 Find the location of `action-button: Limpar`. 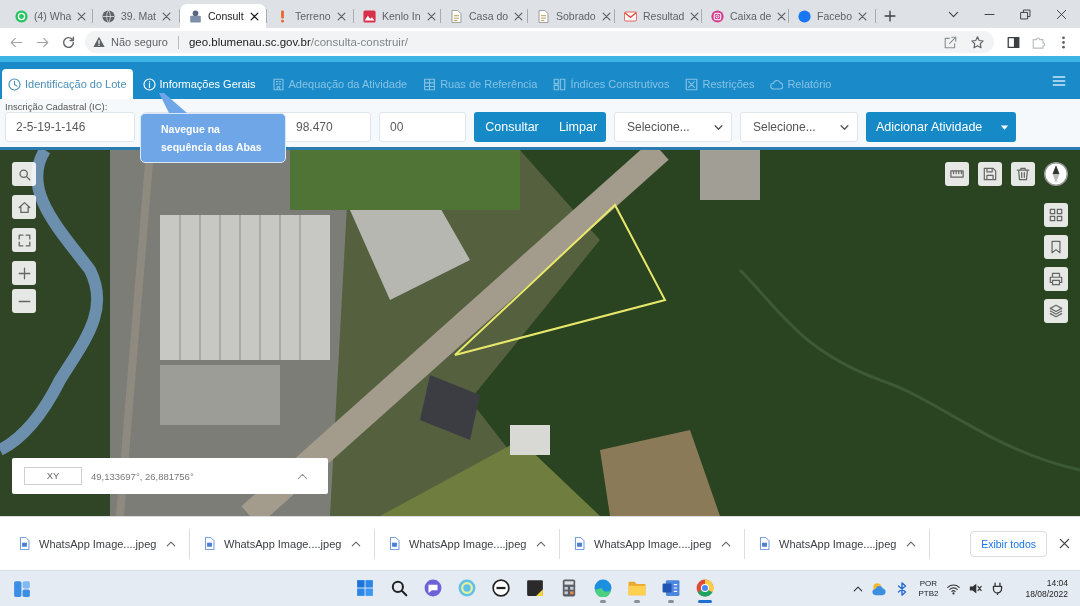

action-button: Limpar is located at coordinates (578, 127).